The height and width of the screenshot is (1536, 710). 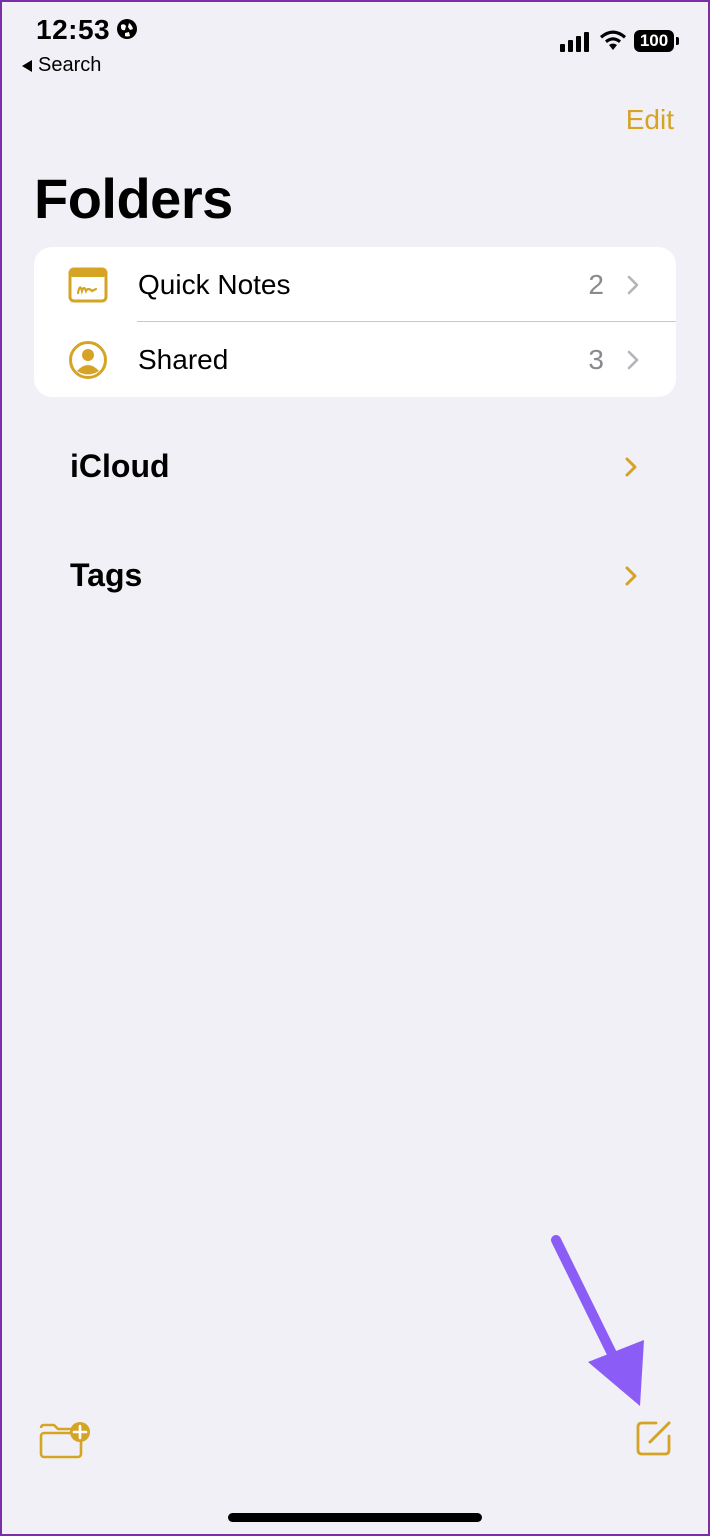 I want to click on section-icloud: iCloud, so click(x=120, y=466).